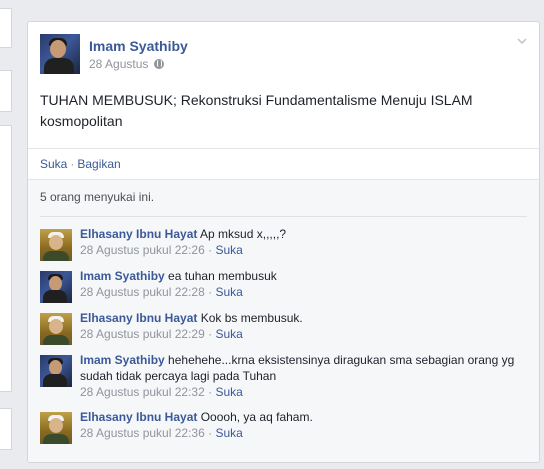 The width and height of the screenshot is (544, 469). What do you see at coordinates (142, 433) in the screenshot?
I see `comment-timestamp: 28 Agustus pukul 22:36` at bounding box center [142, 433].